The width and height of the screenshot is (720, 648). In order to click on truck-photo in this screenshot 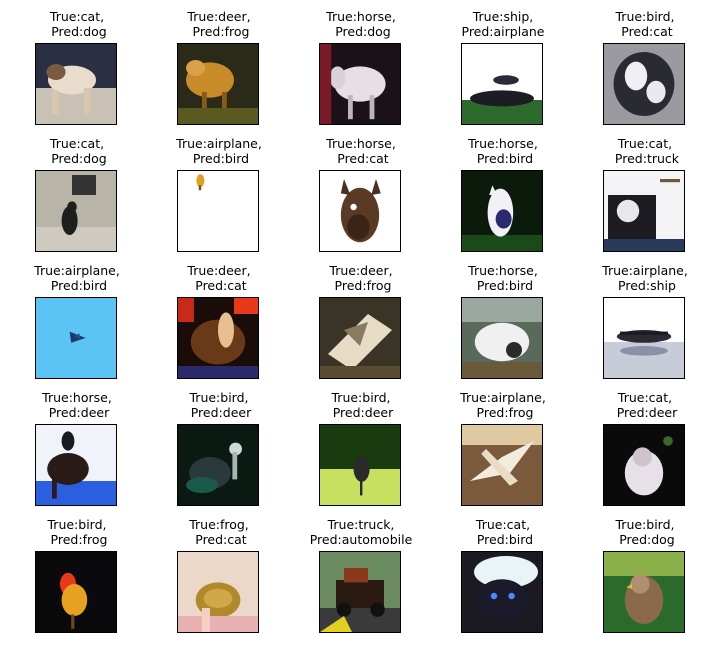, I will do `click(360, 592)`.